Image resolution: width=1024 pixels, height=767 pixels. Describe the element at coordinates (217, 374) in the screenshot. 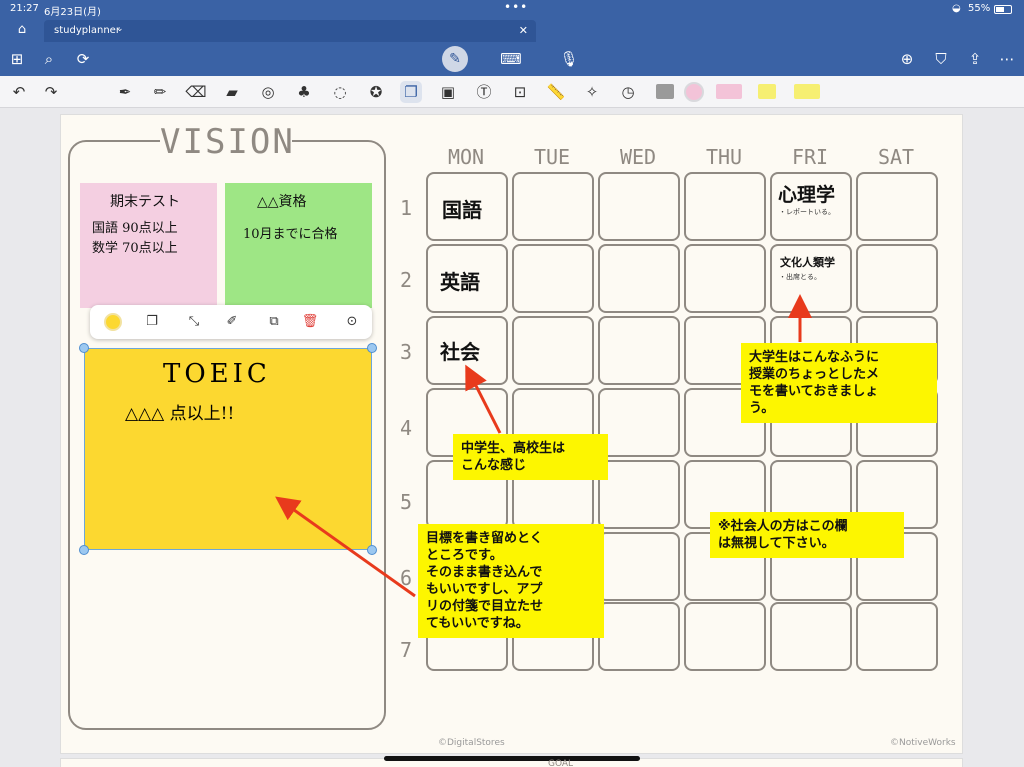

I see `note-line: TOEIC` at that location.